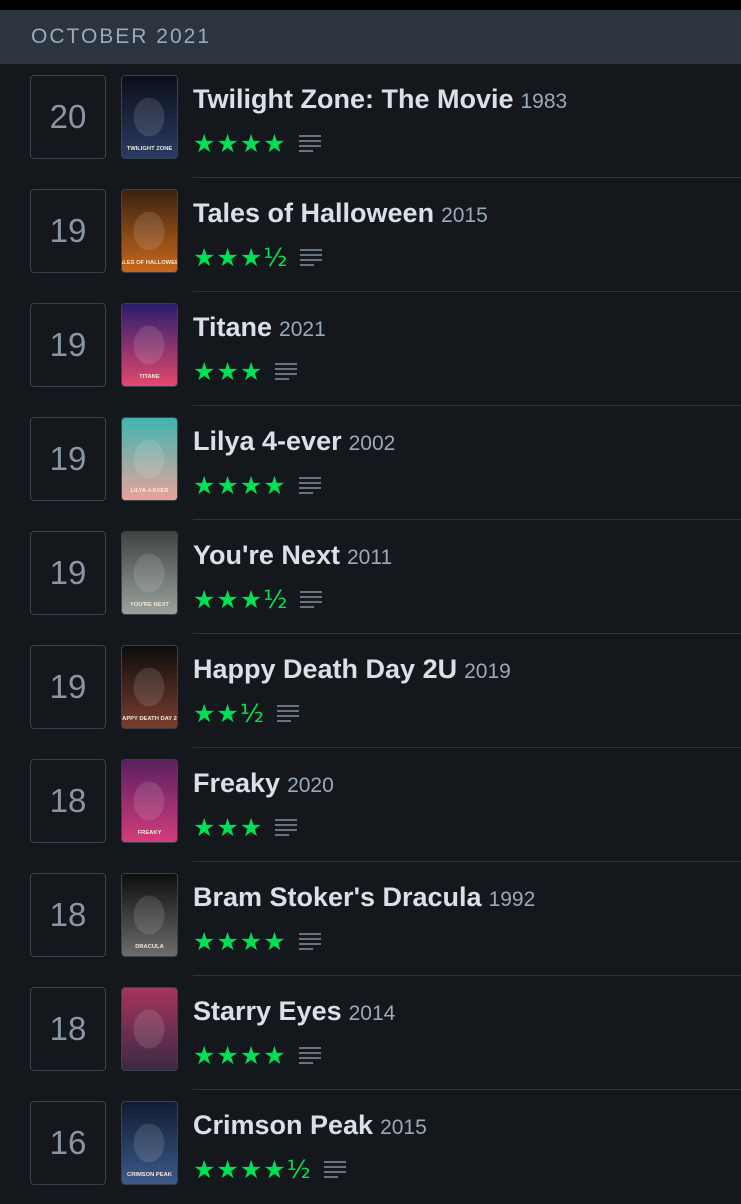  Describe the element at coordinates (68, 1143) in the screenshot. I see `day-number: 16` at that location.